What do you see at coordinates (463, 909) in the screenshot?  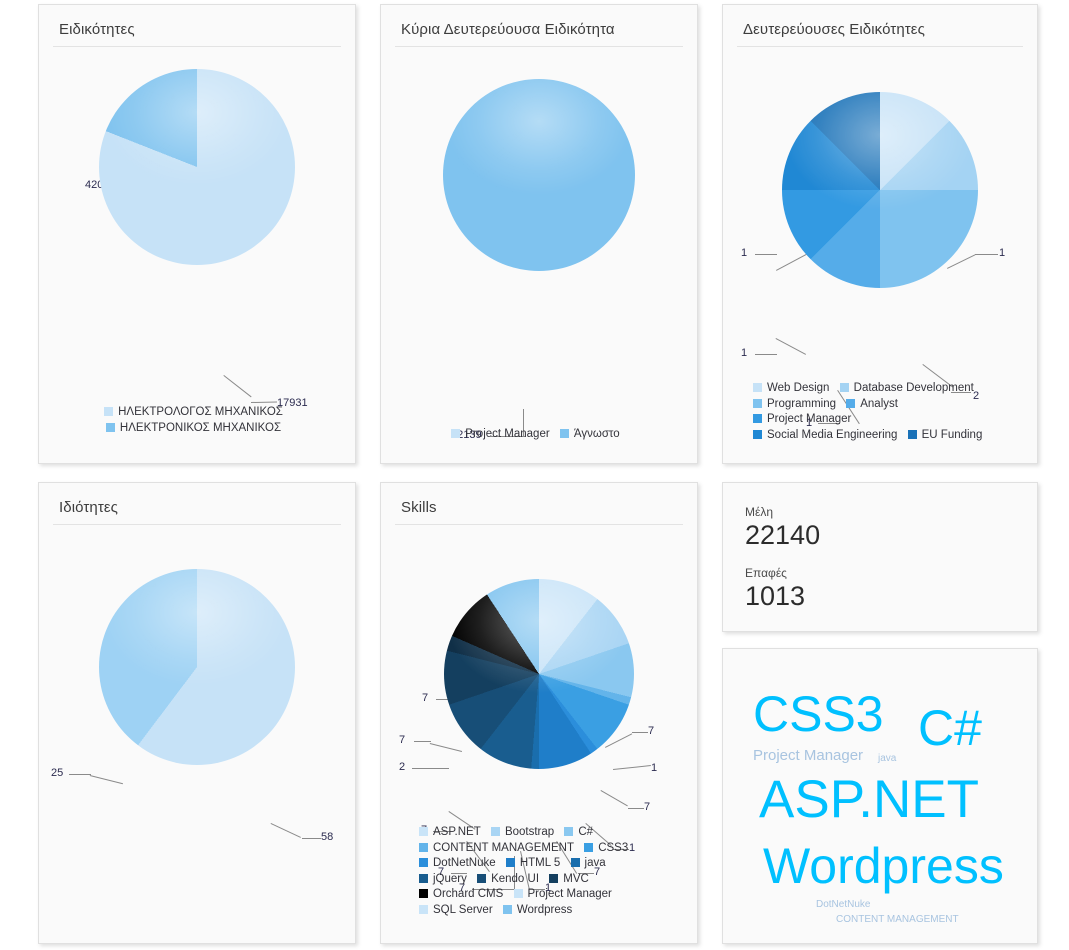 I see `legend-label: SQL Server` at bounding box center [463, 909].